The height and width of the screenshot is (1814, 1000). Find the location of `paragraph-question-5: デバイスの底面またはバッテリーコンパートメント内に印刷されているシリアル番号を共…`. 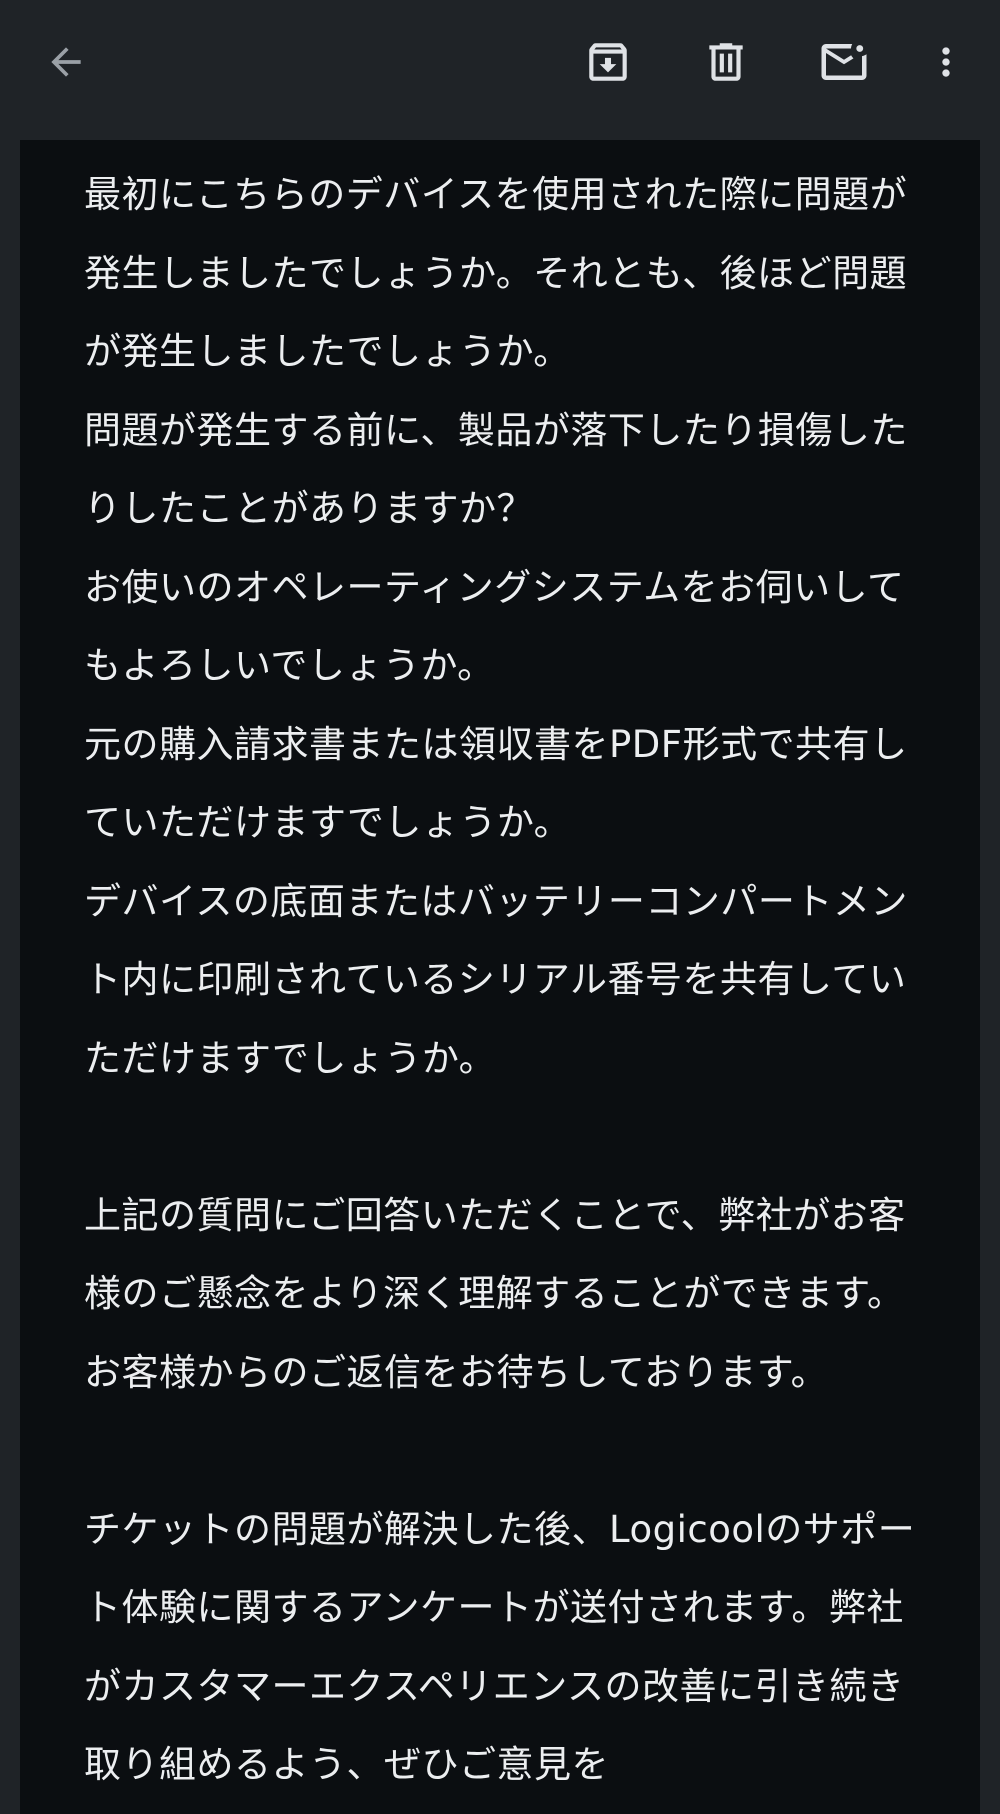

paragraph-question-5: デバイスの底面またはバッテリーコンパートメント内に印刷されているシリアル番号を共… is located at coordinates (496, 979).